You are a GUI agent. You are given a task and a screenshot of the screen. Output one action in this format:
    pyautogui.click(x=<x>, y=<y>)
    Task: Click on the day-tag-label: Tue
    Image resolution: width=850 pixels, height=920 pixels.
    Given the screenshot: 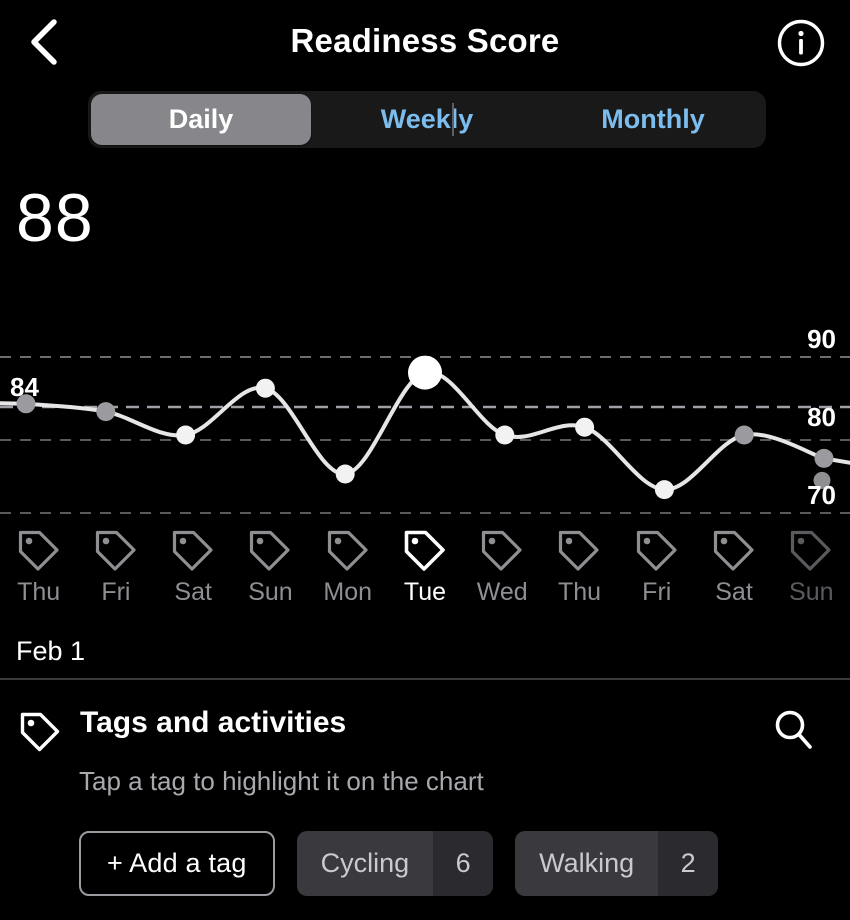 What is the action you would take?
    pyautogui.click(x=425, y=592)
    